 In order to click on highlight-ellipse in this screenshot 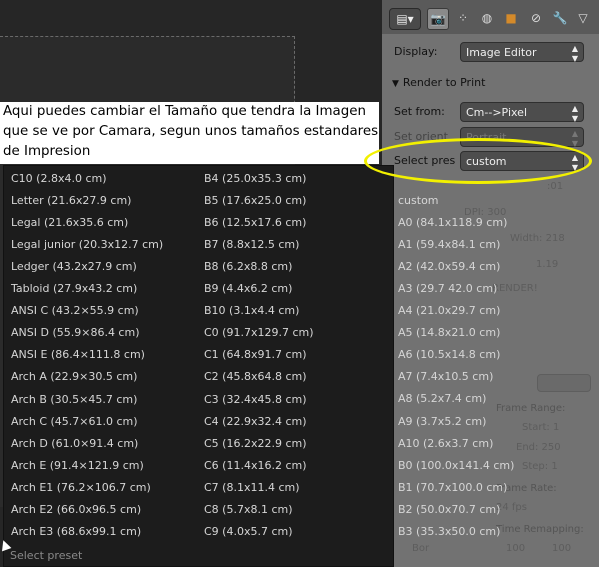, I will do `click(478, 161)`.